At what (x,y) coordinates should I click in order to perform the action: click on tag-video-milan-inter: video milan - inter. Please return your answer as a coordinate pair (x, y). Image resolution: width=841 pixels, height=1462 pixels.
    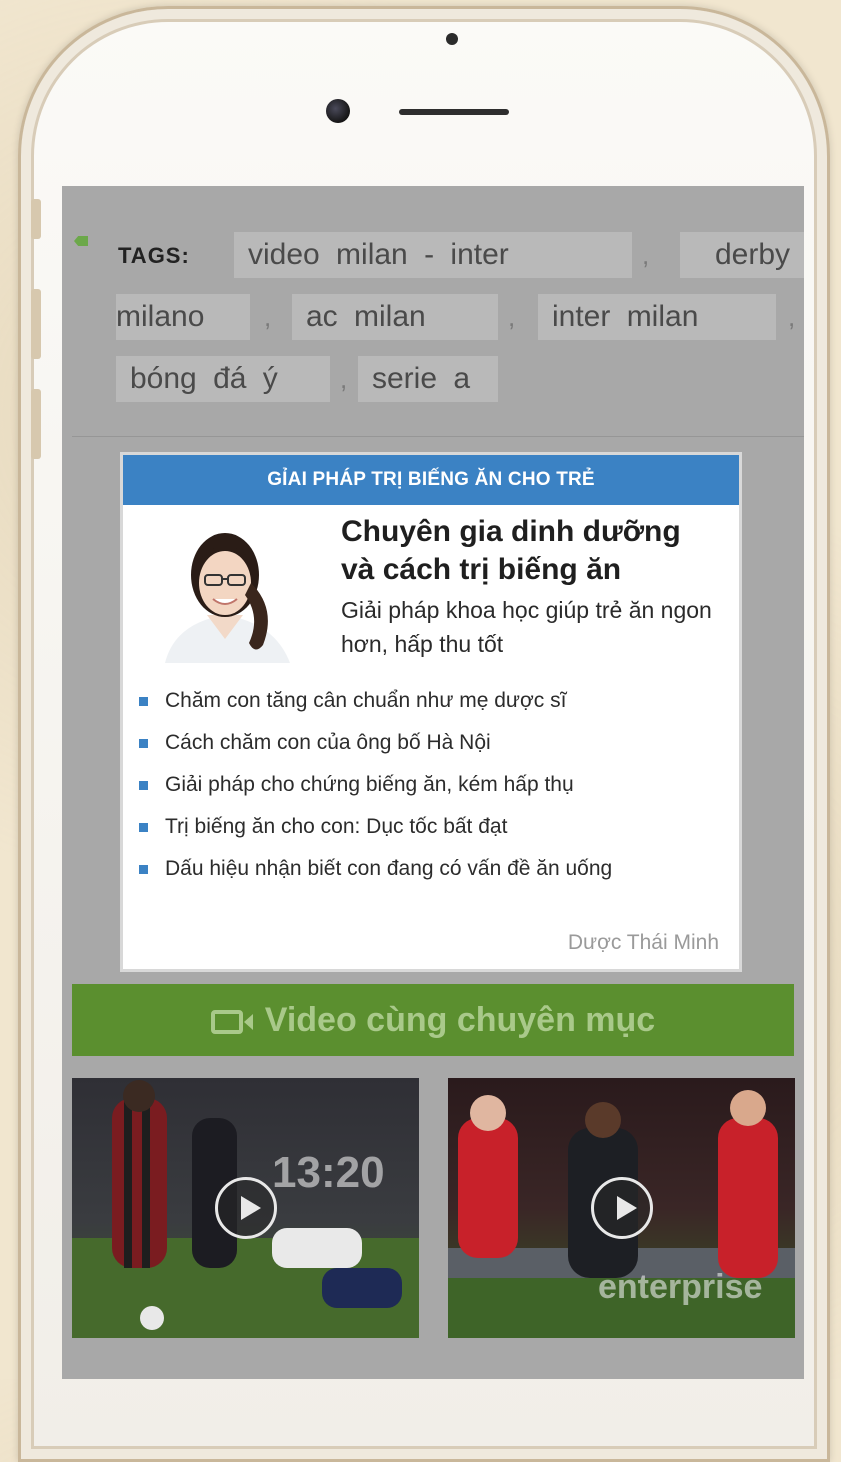
    Looking at the image, I should click on (433, 255).